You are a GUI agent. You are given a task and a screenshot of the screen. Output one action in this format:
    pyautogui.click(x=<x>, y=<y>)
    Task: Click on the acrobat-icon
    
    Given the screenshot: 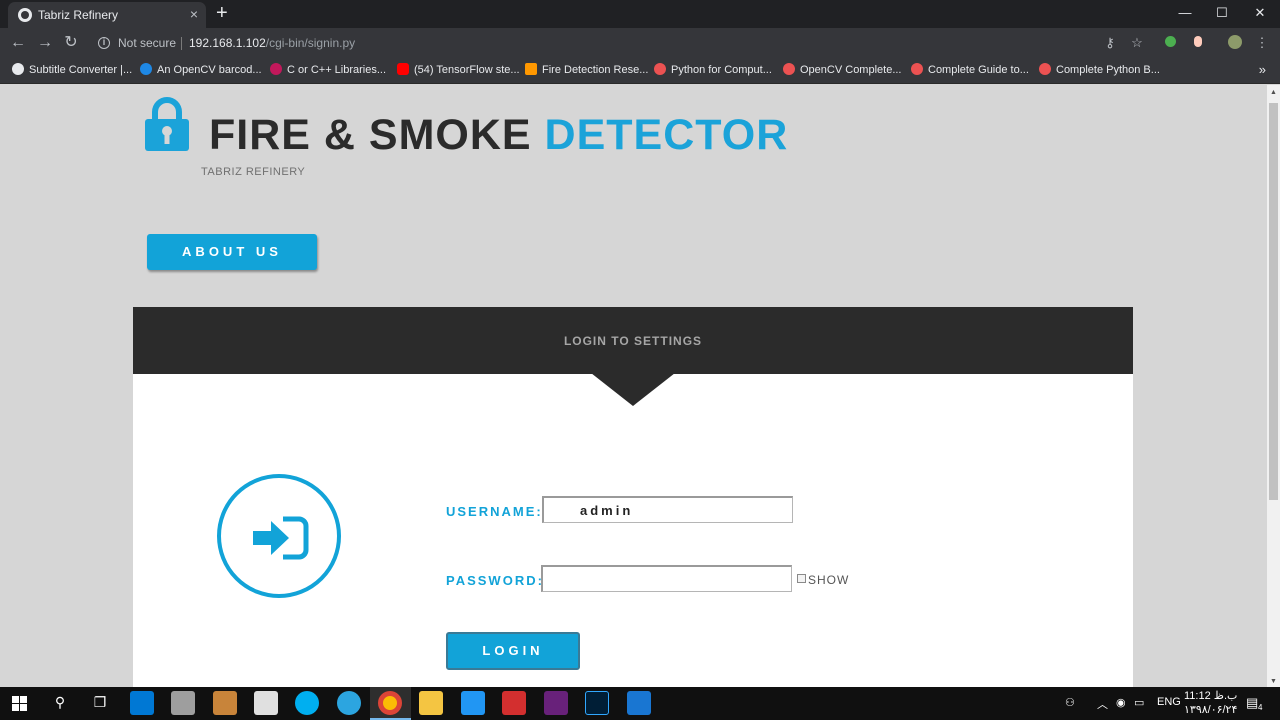 What is the action you would take?
    pyautogui.click(x=514, y=703)
    